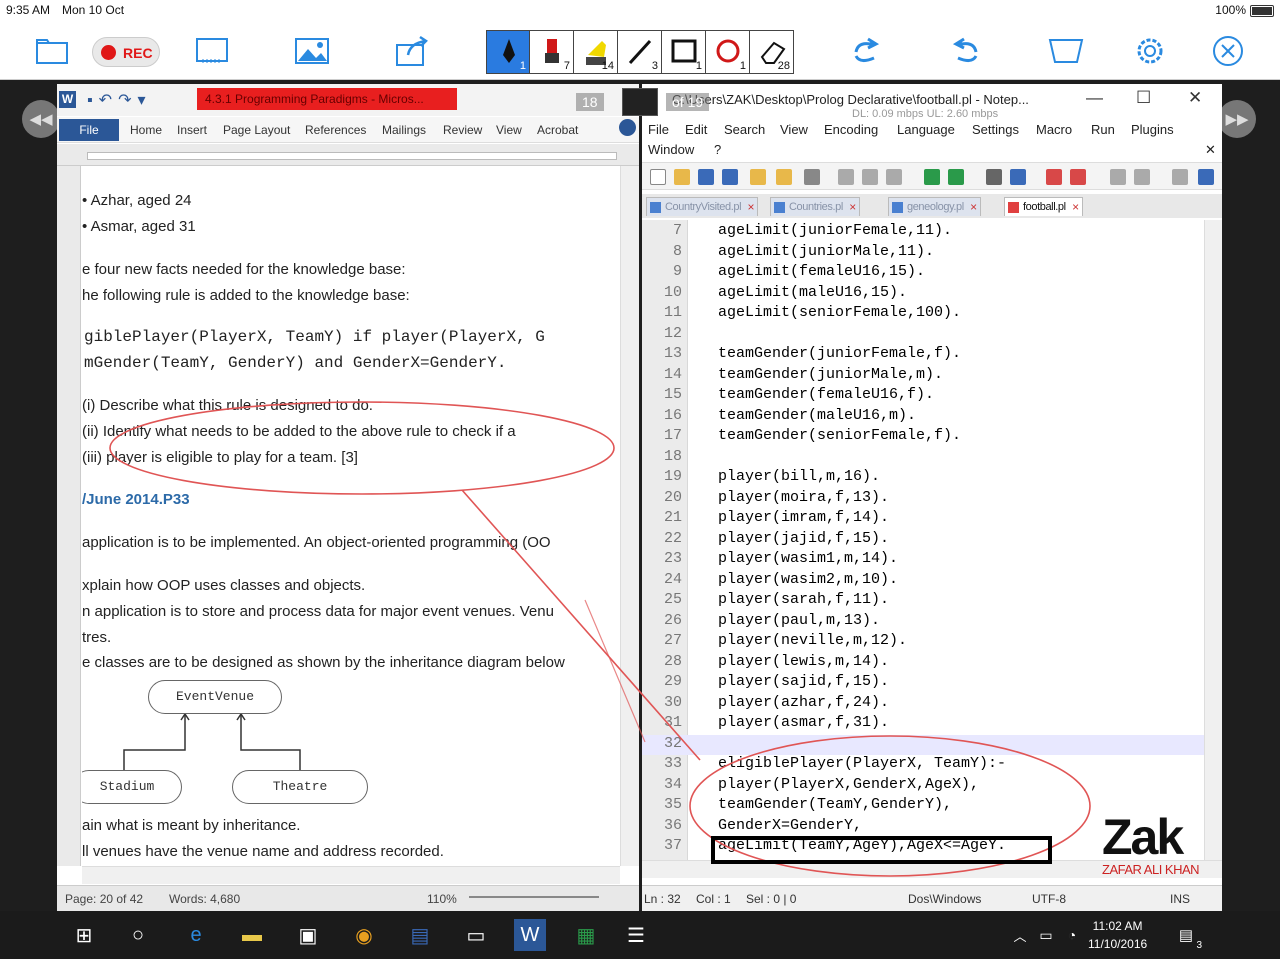 This screenshot has width=1280, height=959. What do you see at coordinates (1054, 129) in the screenshot?
I see `menu-macro: Macro` at bounding box center [1054, 129].